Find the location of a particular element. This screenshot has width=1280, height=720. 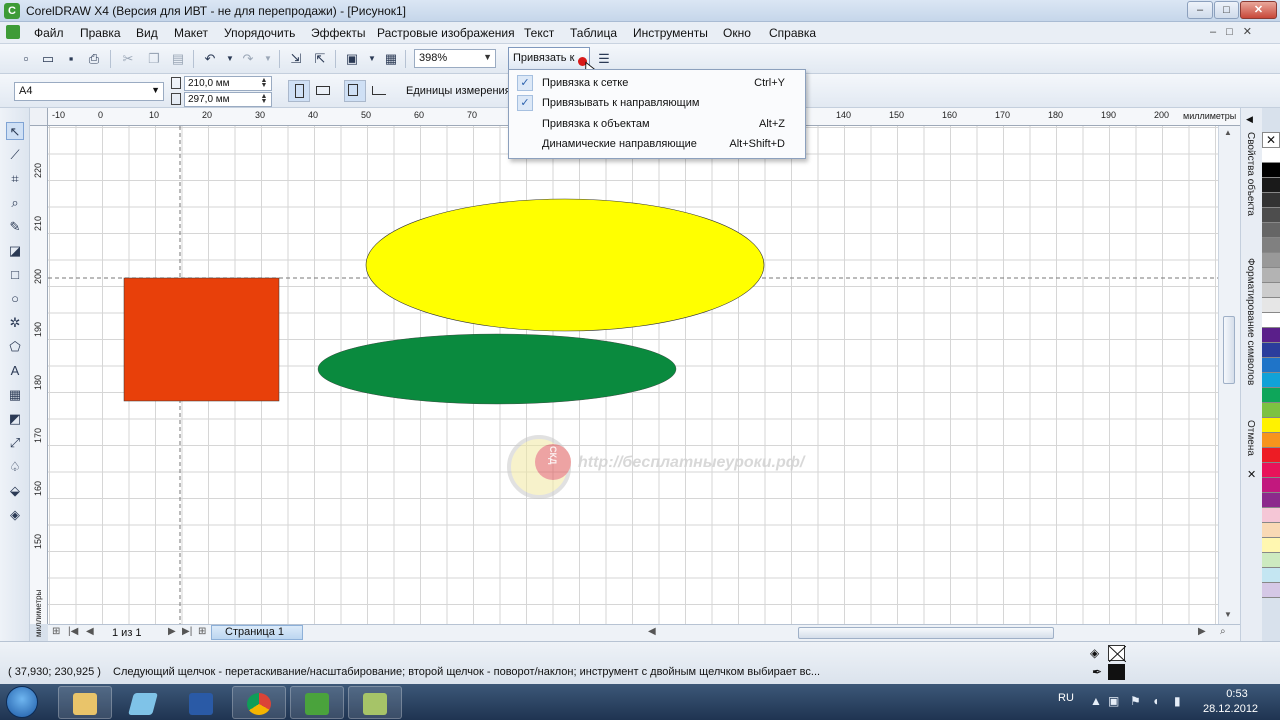

document-window-controls: –□✕ is located at coordinates (1236, 31).